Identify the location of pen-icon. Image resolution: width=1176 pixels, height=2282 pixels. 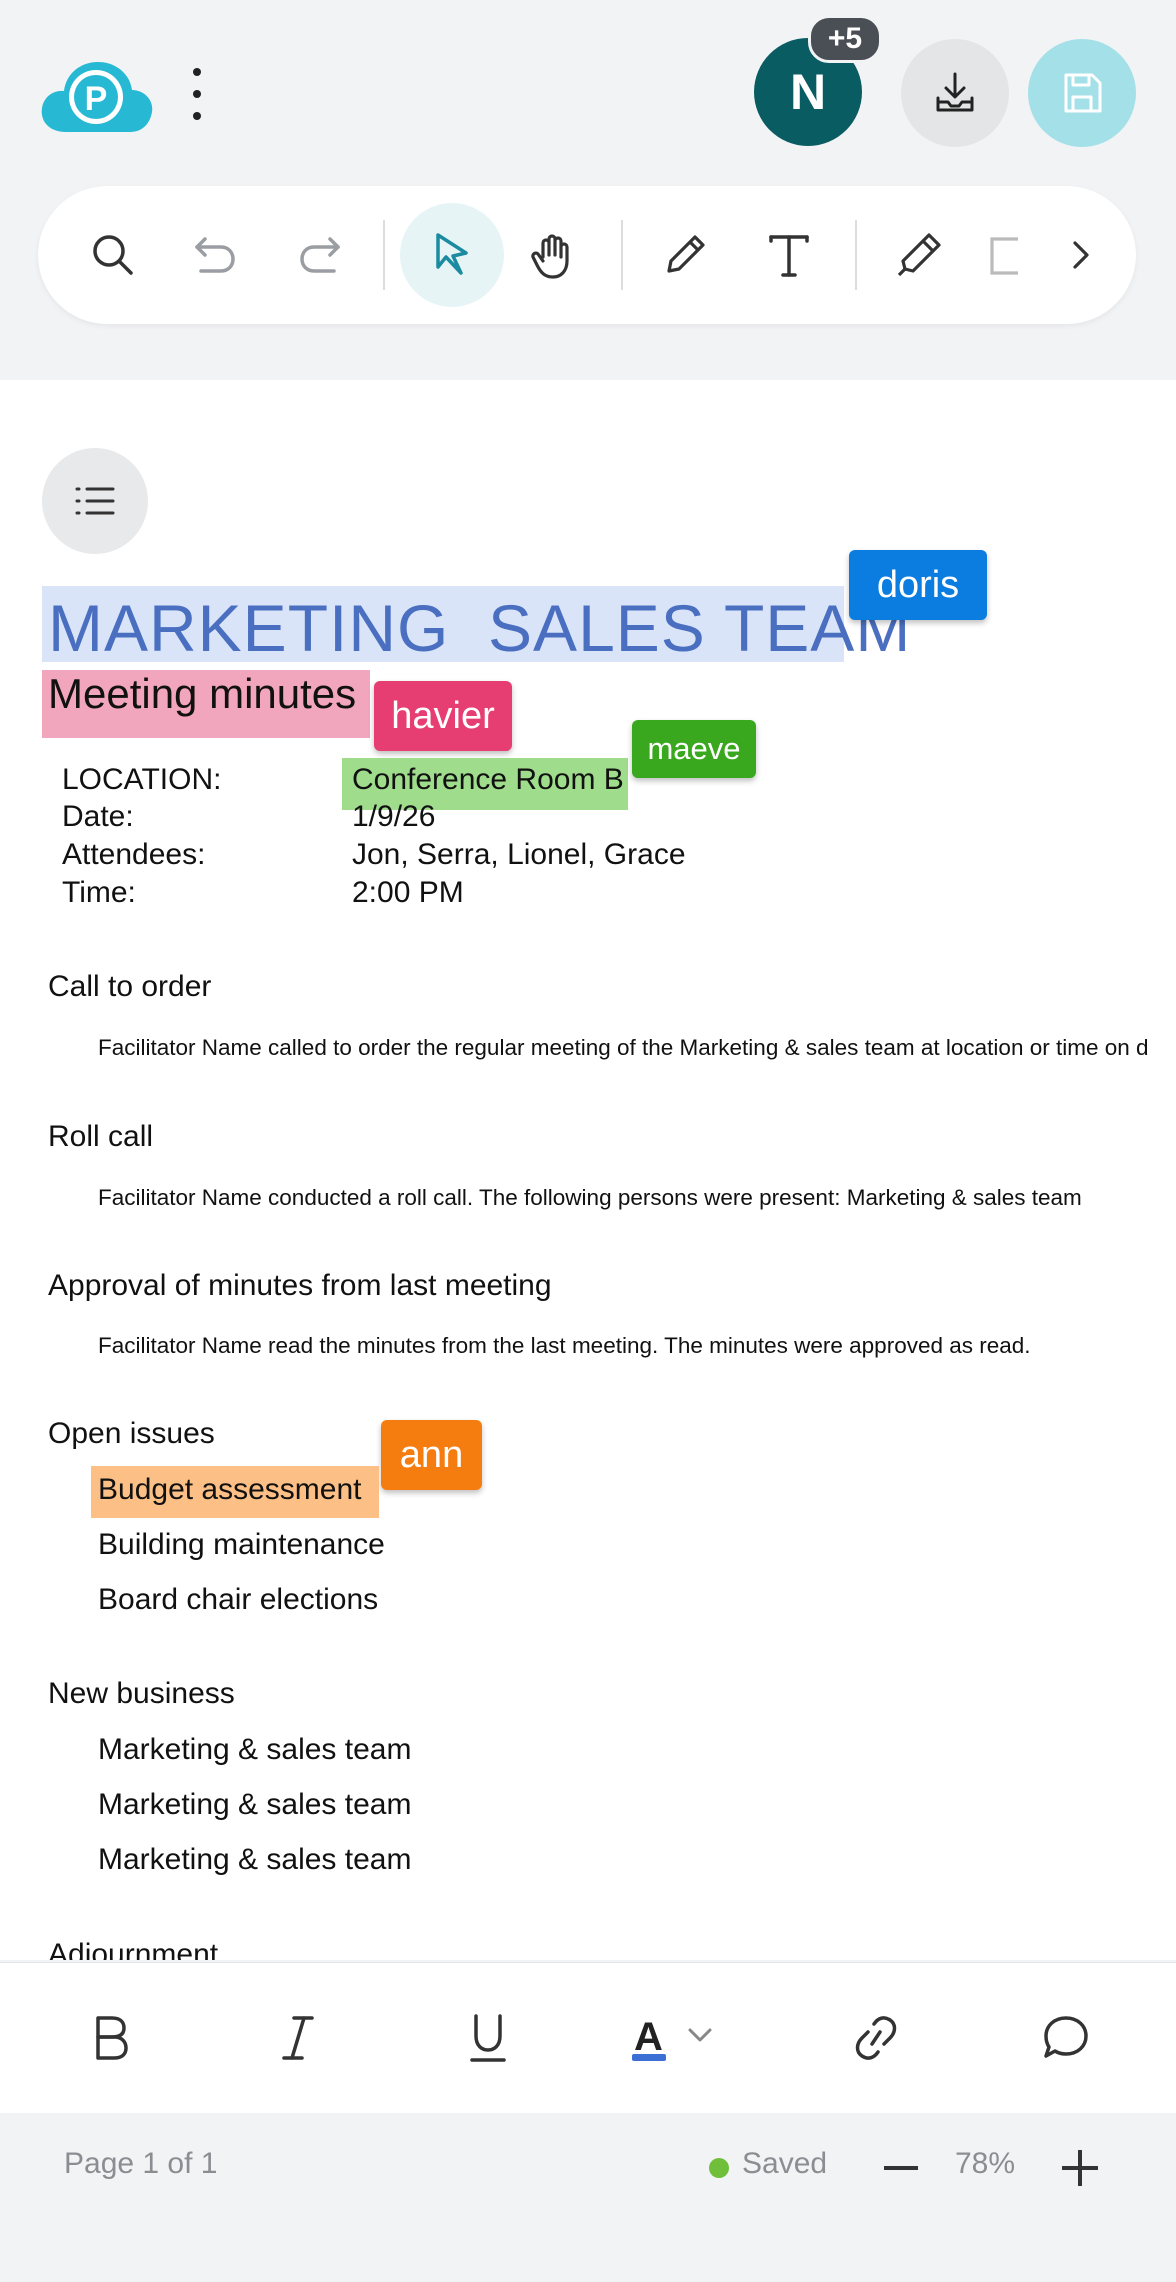
(685, 255).